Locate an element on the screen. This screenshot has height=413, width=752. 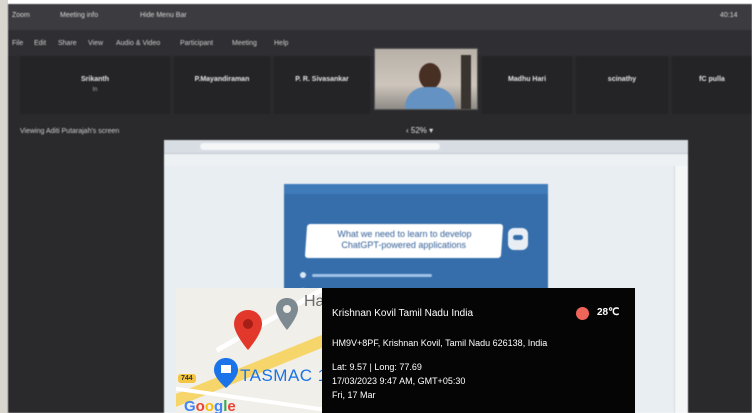
logo-letter: e is located at coordinates (231, 405).